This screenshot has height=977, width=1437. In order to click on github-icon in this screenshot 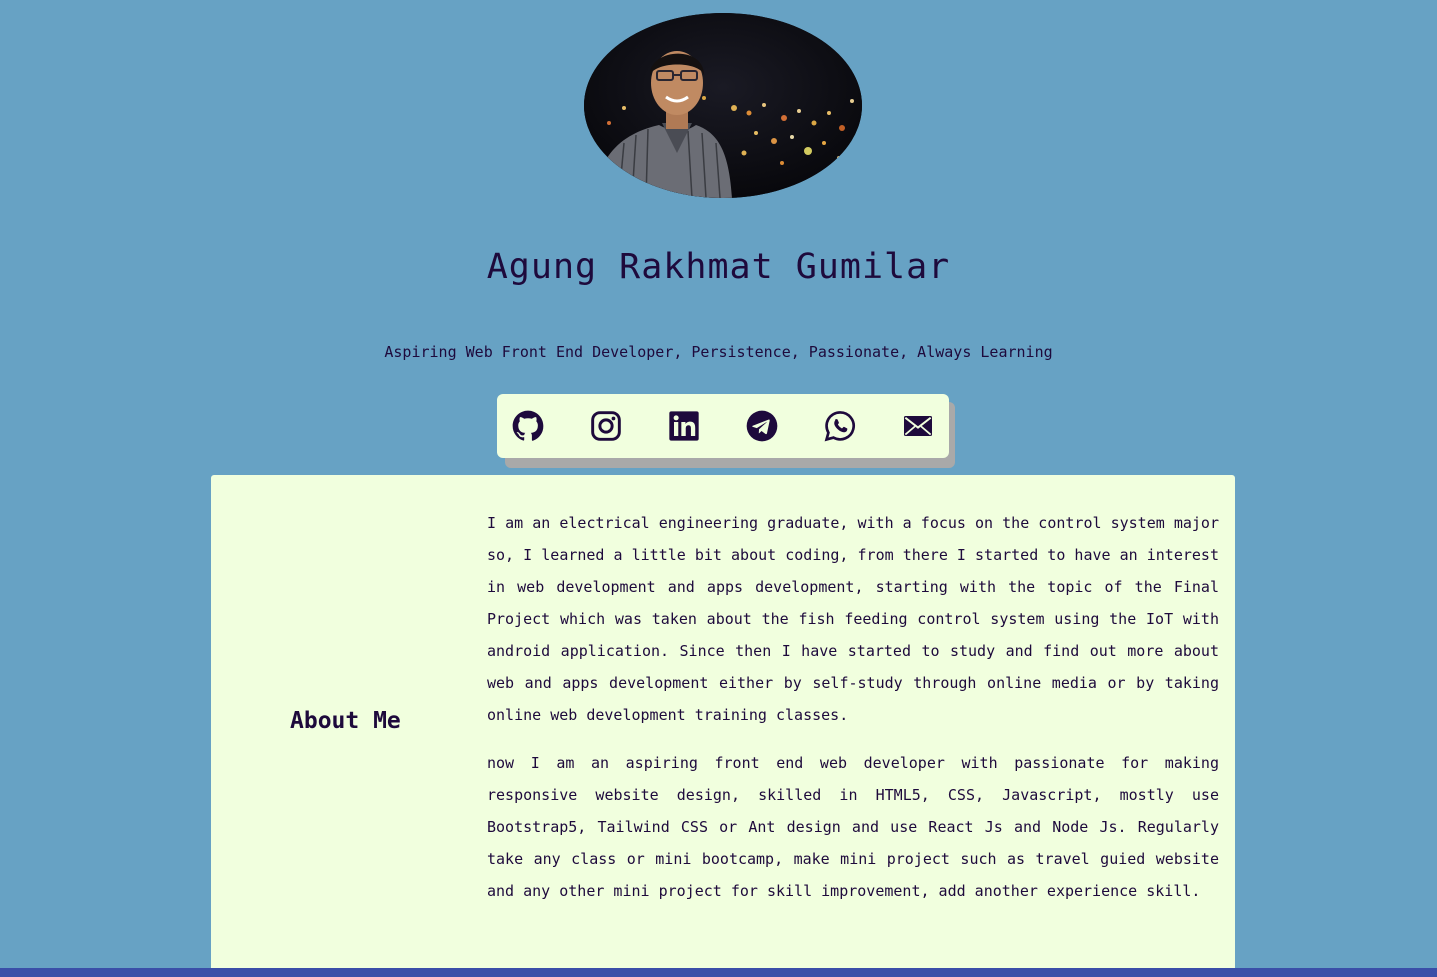, I will do `click(528, 425)`.